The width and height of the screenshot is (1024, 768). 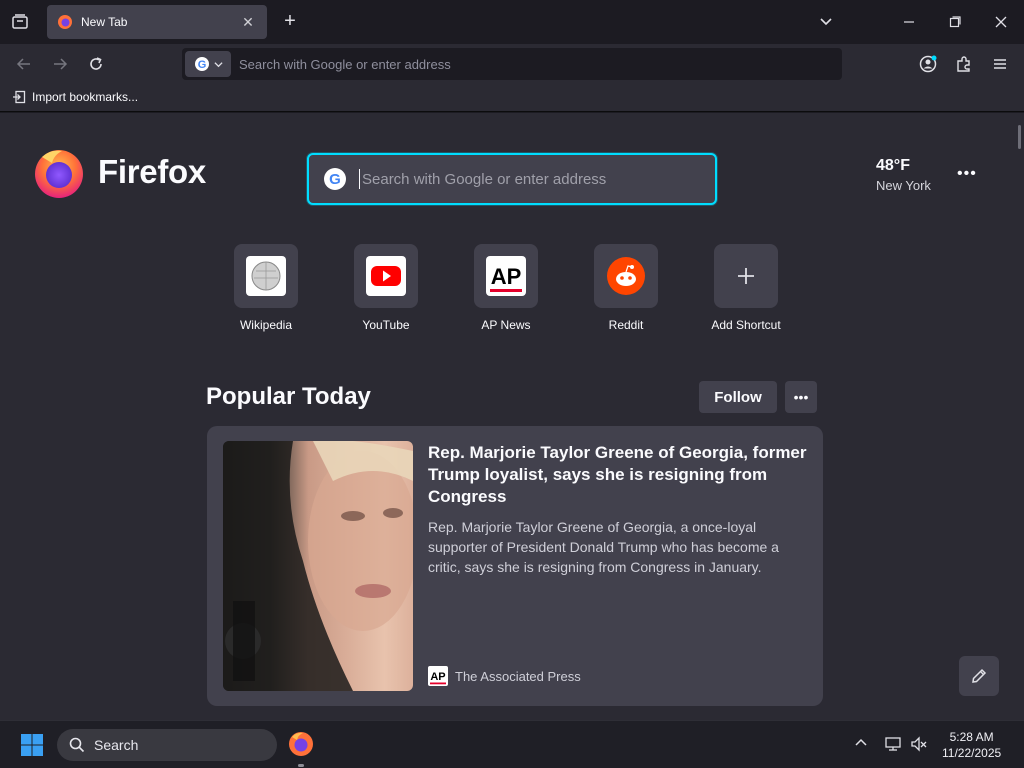 What do you see at coordinates (59, 174) in the screenshot?
I see `firefox-logo-icon` at bounding box center [59, 174].